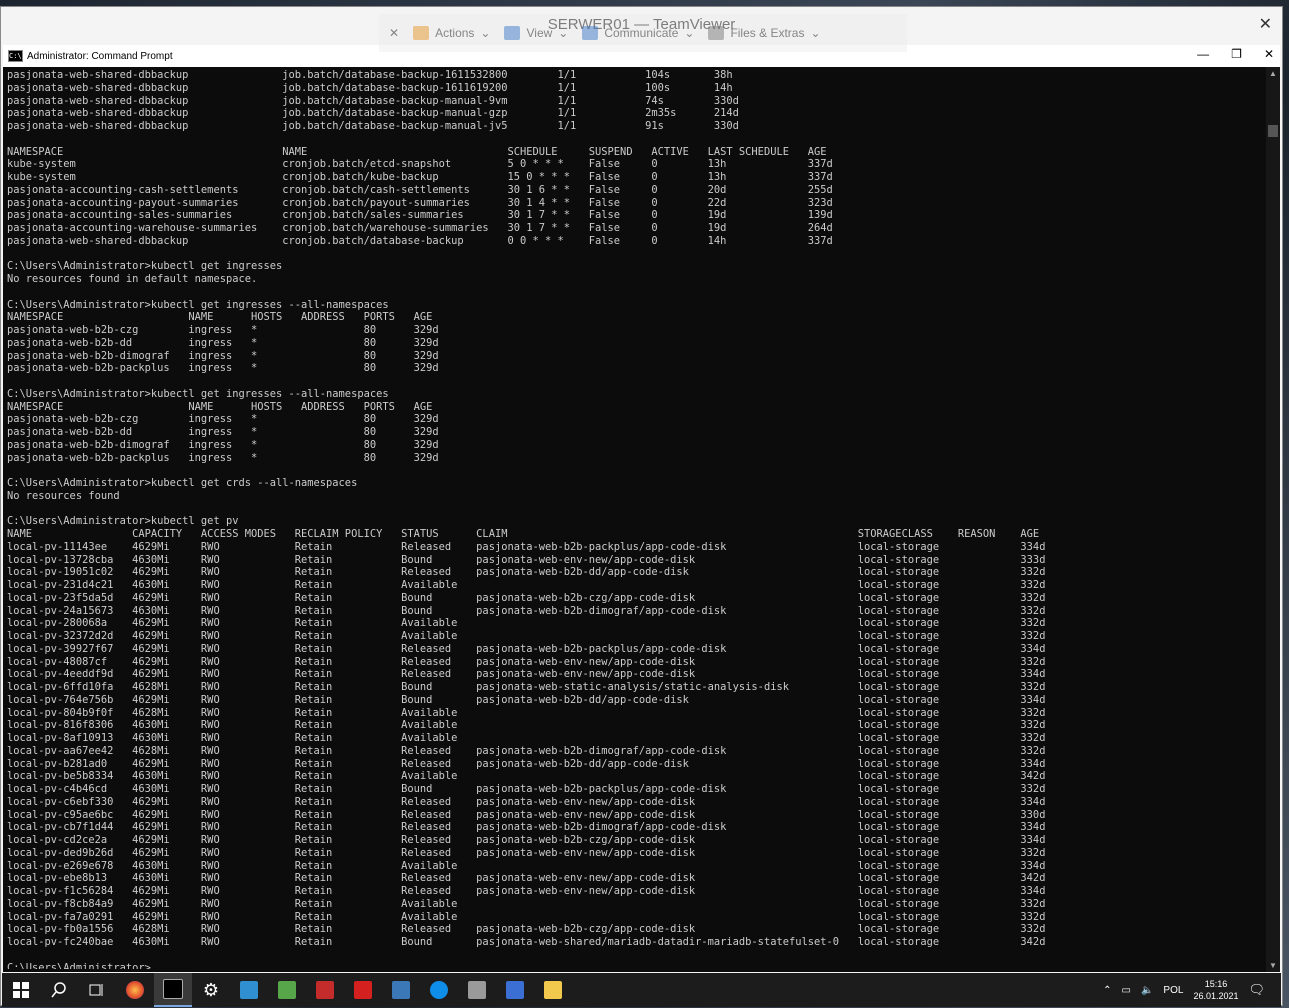  I want to click on search-icon, so click(59, 990).